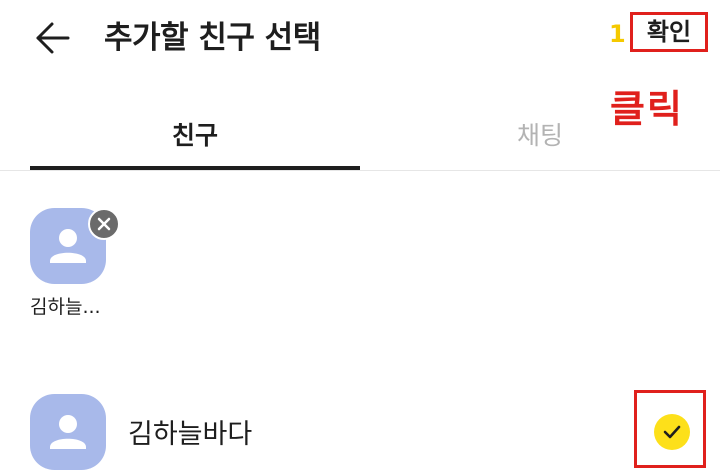 The image size is (720, 474). What do you see at coordinates (194, 135) in the screenshot?
I see `tab-friends-label: 친구` at bounding box center [194, 135].